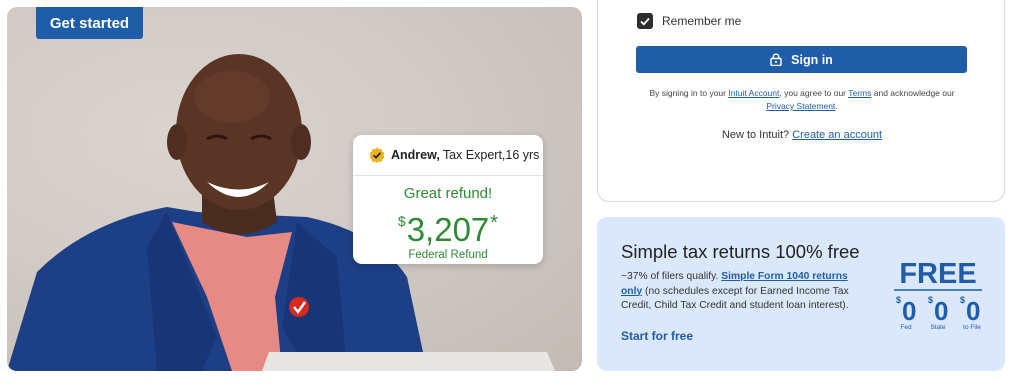  Describe the element at coordinates (753, 93) in the screenshot. I see `intuit-account-link: Intuit Account` at that location.